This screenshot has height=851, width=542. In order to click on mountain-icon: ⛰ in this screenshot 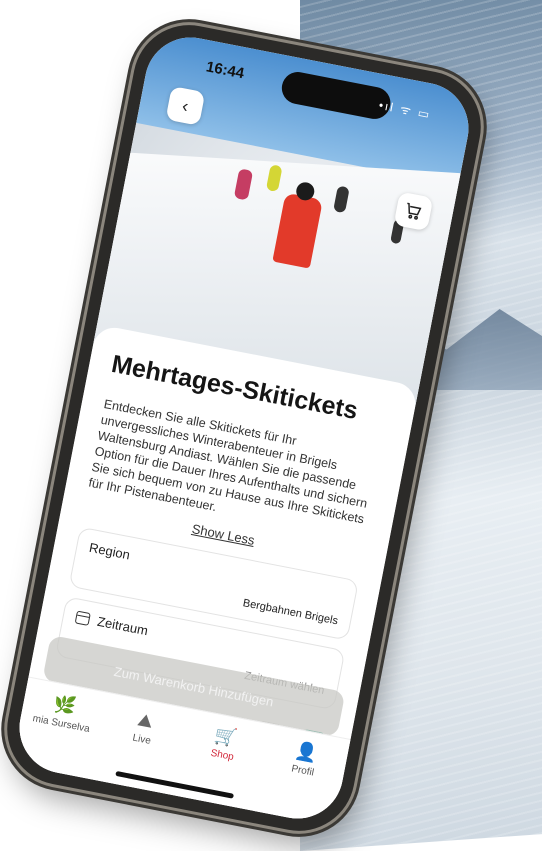, I will do `click(145, 720)`.